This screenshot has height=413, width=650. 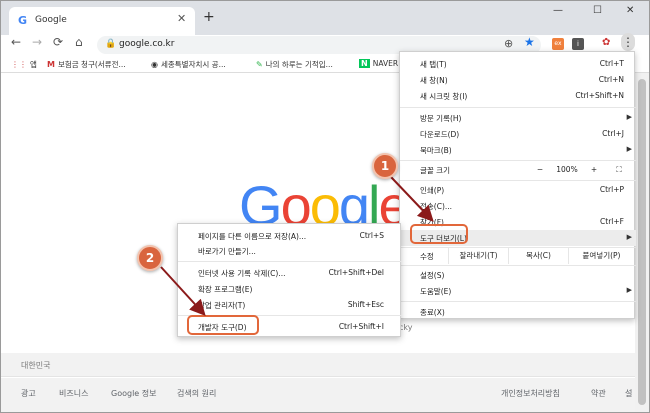 What do you see at coordinates (529, 42) in the screenshot?
I see `bookmark-star-icon: ★` at bounding box center [529, 42].